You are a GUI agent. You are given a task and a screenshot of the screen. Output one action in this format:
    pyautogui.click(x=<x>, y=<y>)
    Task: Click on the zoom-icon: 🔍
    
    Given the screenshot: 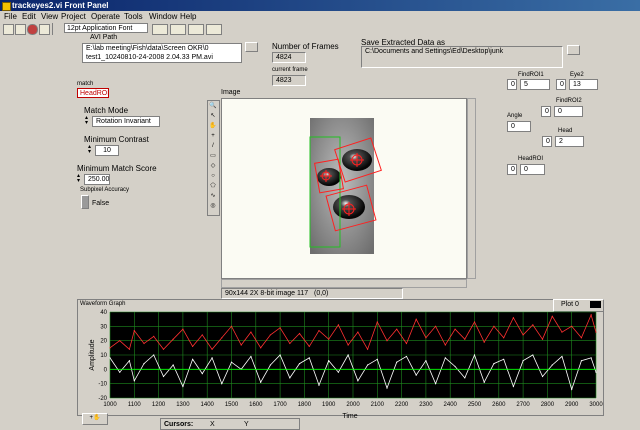 What is the action you would take?
    pyautogui.click(x=213, y=106)
    